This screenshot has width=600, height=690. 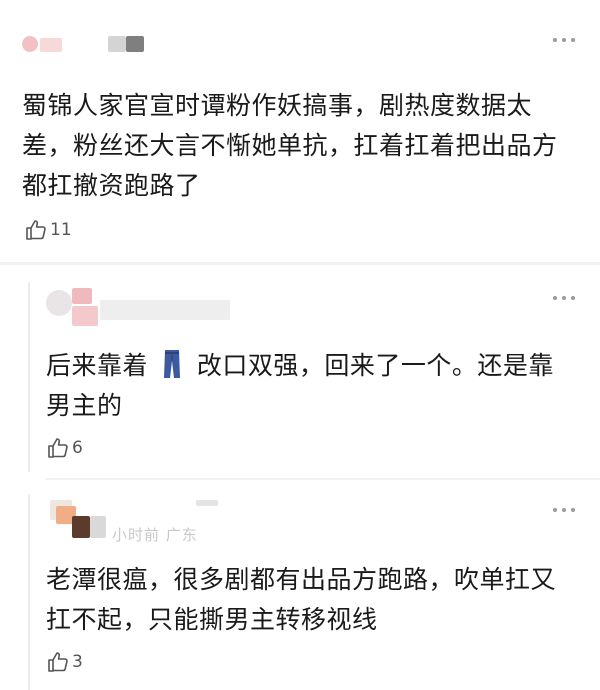 What do you see at coordinates (306, 386) in the screenshot?
I see `reply-text: 后来靠着 改口双强，回来了一个。还是靠男主的` at bounding box center [306, 386].